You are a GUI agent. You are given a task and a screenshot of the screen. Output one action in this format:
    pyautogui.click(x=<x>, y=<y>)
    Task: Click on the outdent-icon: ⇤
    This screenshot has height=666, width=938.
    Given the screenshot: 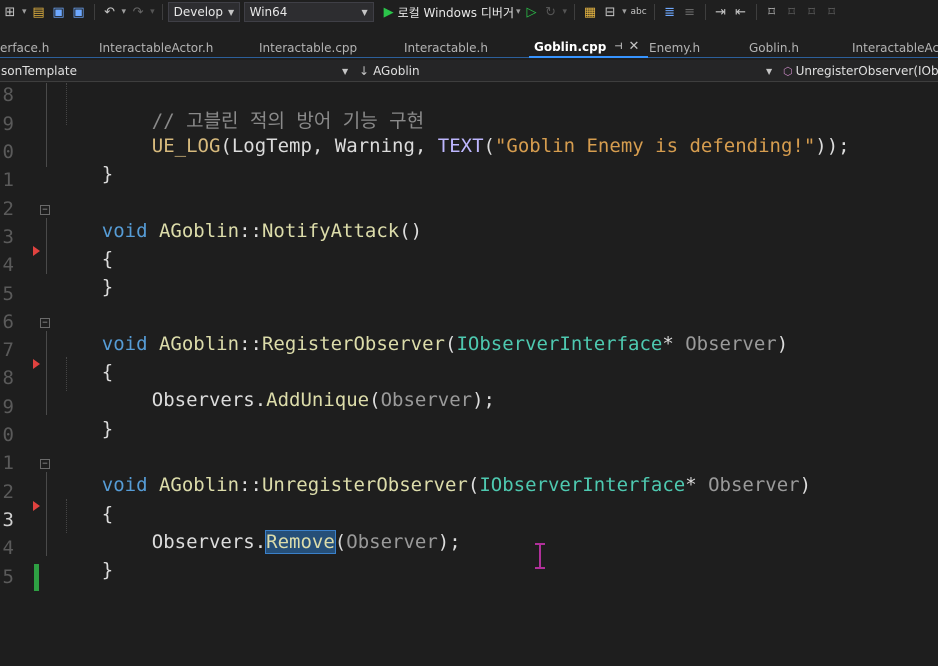 What is the action you would take?
    pyautogui.click(x=741, y=12)
    